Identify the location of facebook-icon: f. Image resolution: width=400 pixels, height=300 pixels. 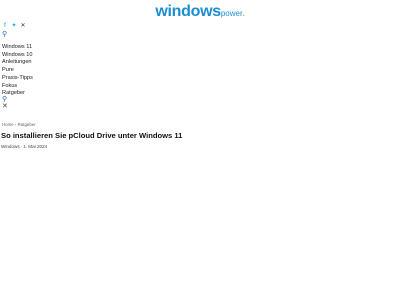
(5, 26).